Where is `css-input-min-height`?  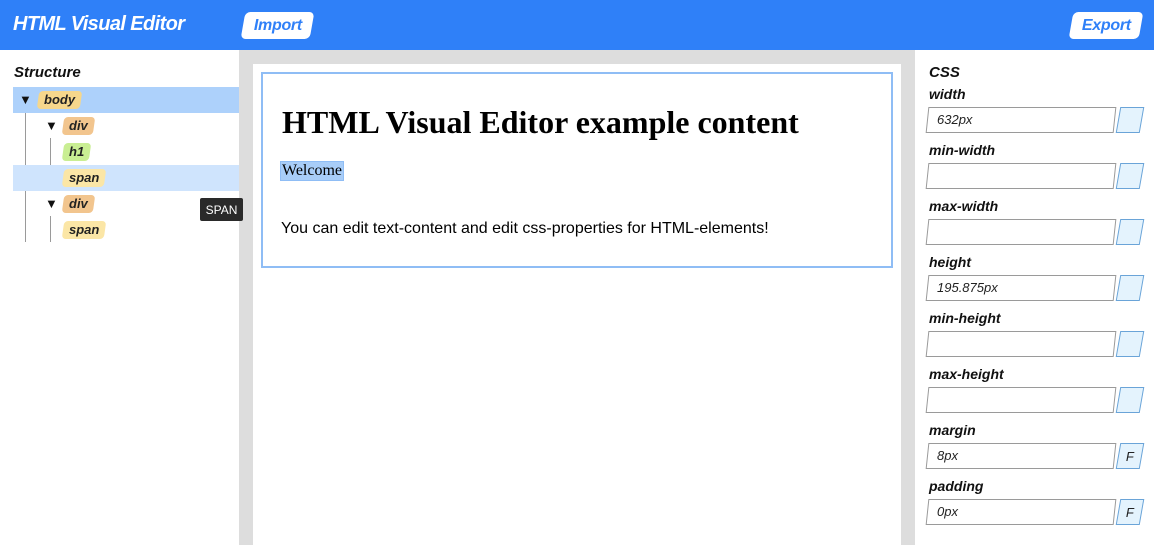
css-input-min-height is located at coordinates (1021, 344).